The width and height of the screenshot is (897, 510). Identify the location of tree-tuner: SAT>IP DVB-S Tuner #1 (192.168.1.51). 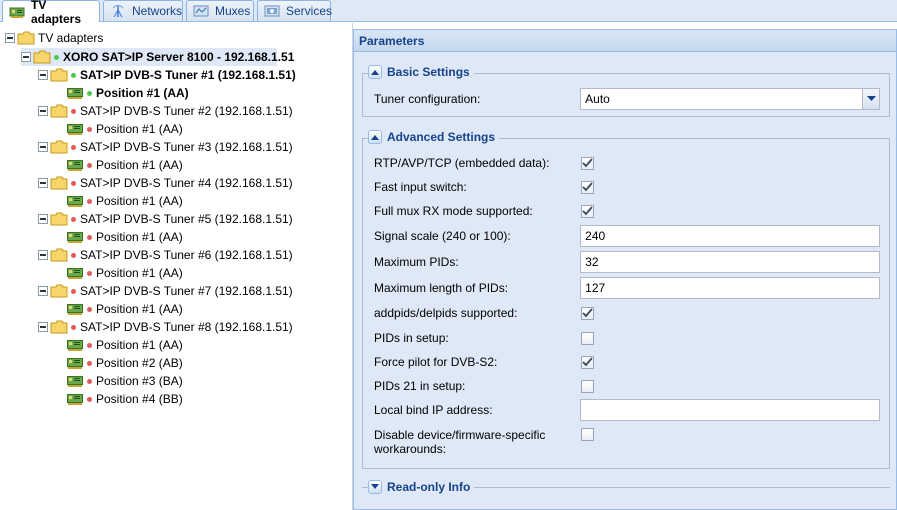
(167, 75).